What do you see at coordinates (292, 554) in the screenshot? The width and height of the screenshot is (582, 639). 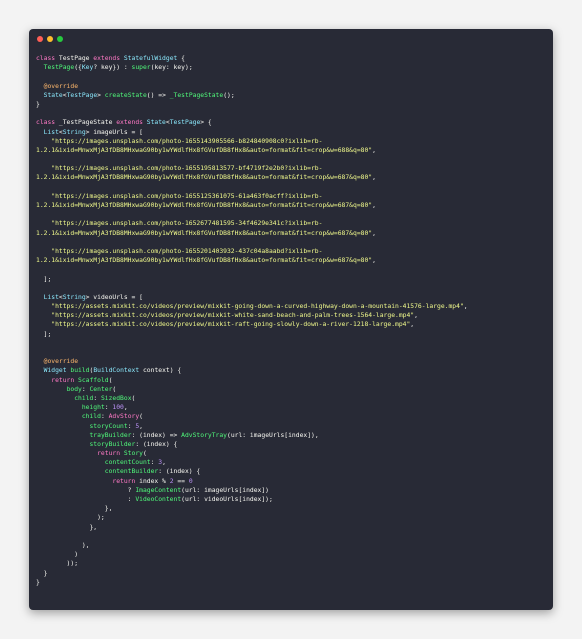 I see `code-line: )` at bounding box center [292, 554].